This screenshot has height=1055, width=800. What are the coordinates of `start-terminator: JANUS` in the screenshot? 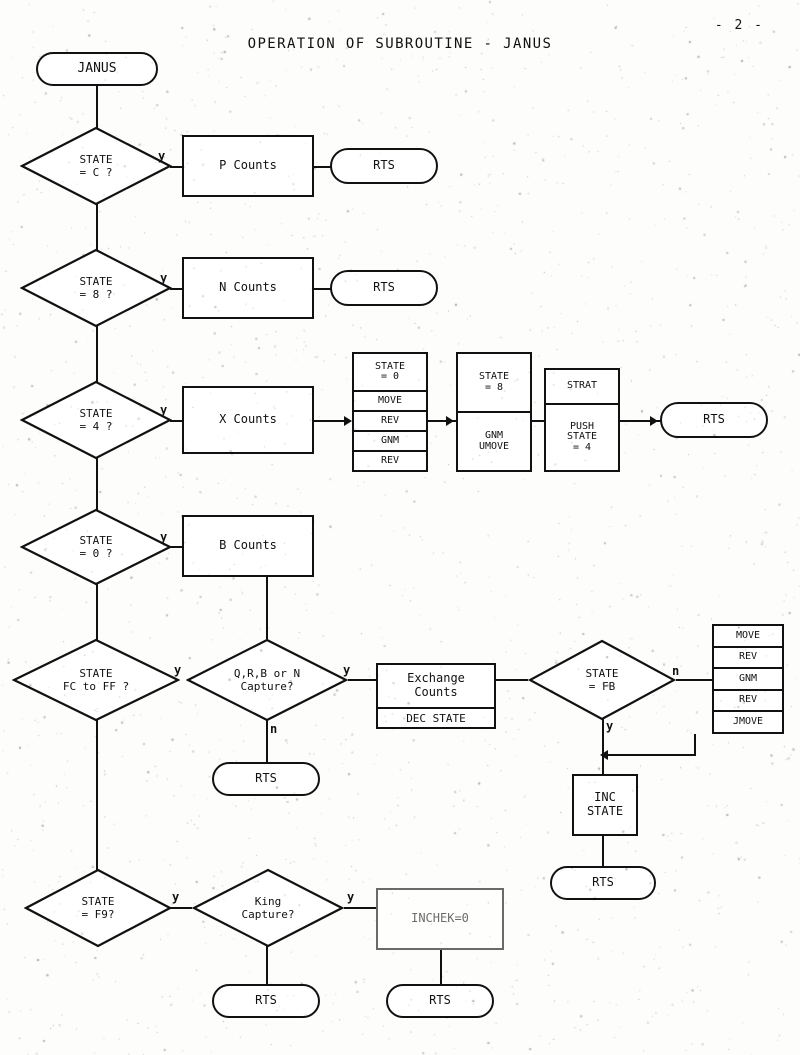 It's located at (97, 69).